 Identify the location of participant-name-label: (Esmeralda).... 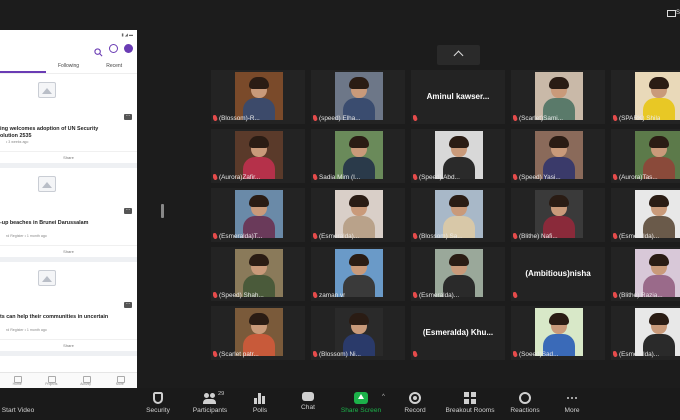
(436, 295).